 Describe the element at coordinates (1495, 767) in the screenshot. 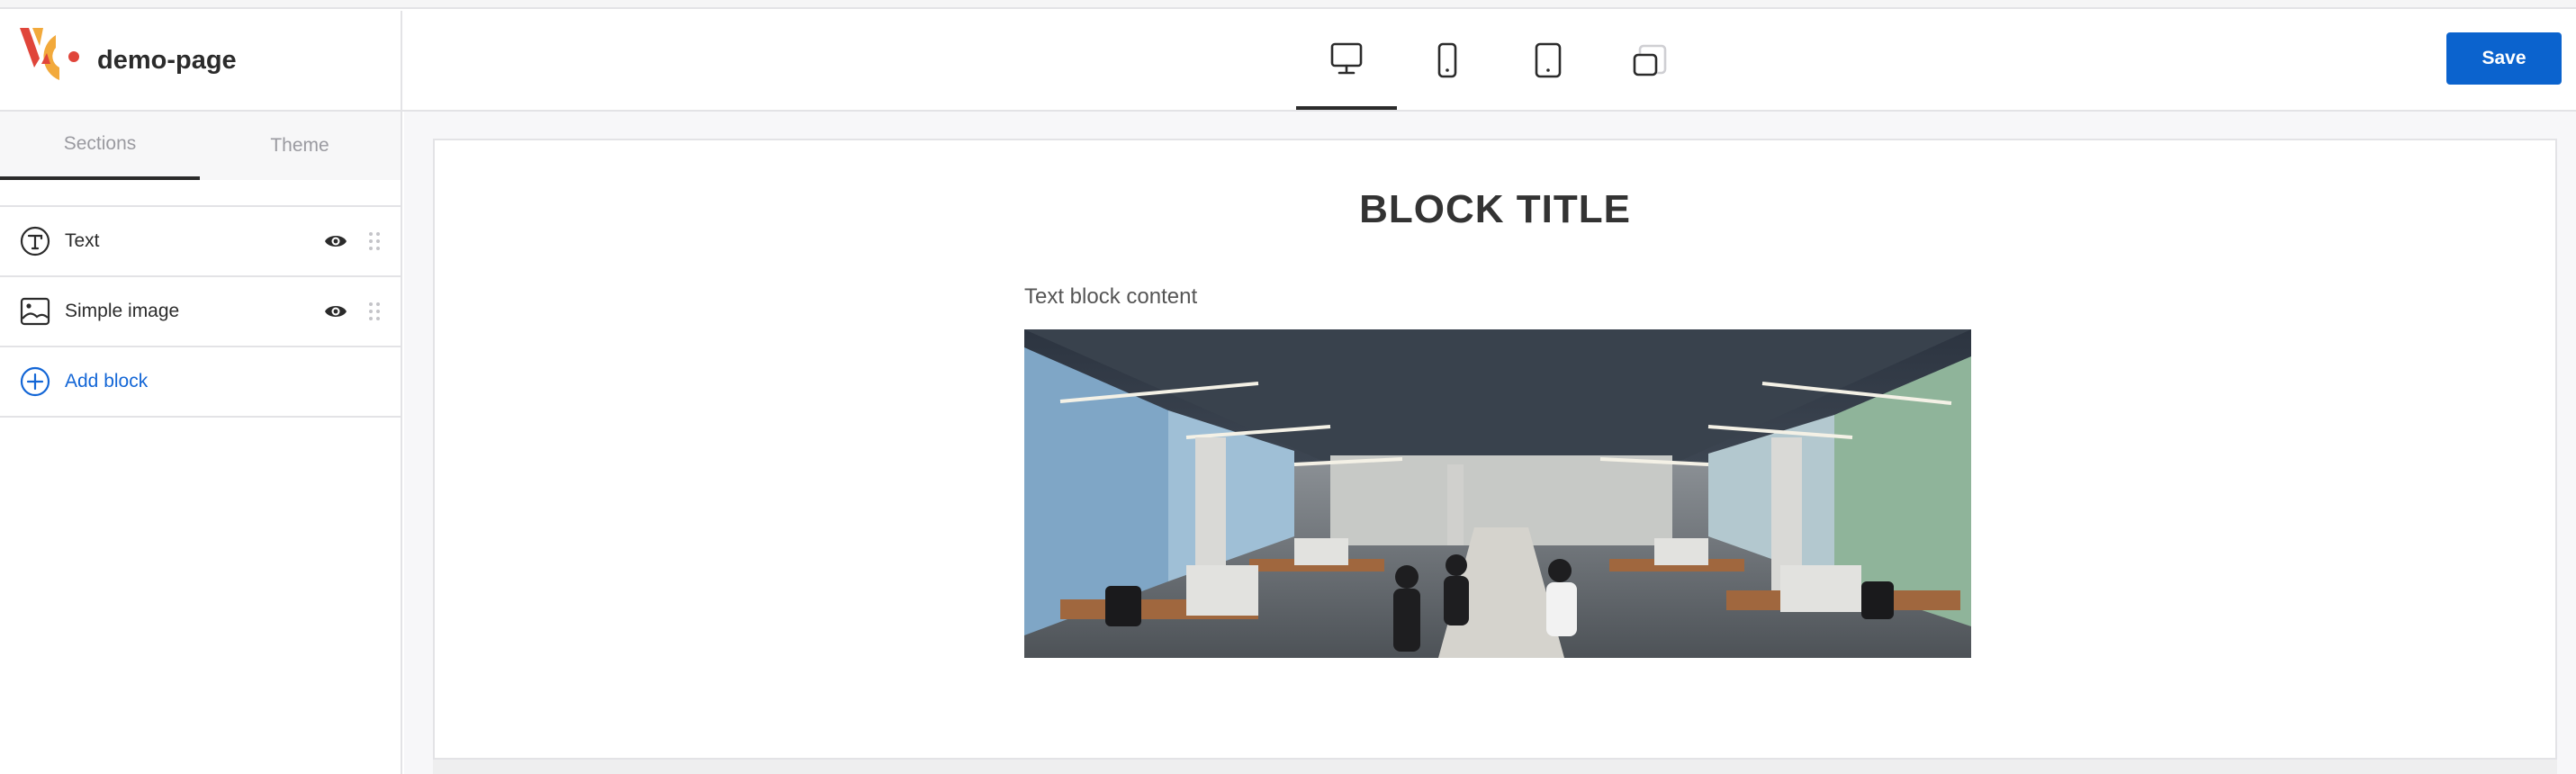

I see `preview-bottom-edge` at that location.